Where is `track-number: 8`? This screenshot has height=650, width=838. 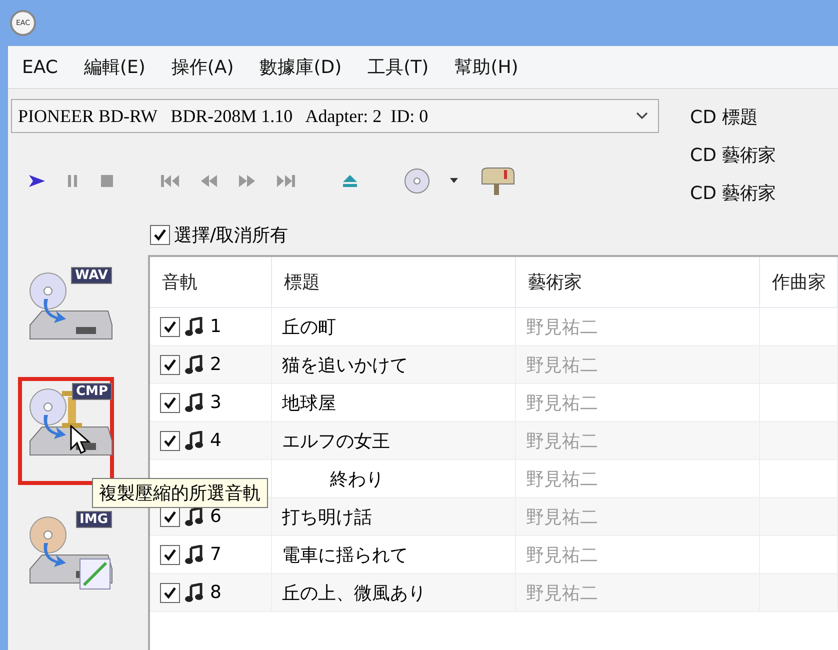
track-number: 8 is located at coordinates (216, 592).